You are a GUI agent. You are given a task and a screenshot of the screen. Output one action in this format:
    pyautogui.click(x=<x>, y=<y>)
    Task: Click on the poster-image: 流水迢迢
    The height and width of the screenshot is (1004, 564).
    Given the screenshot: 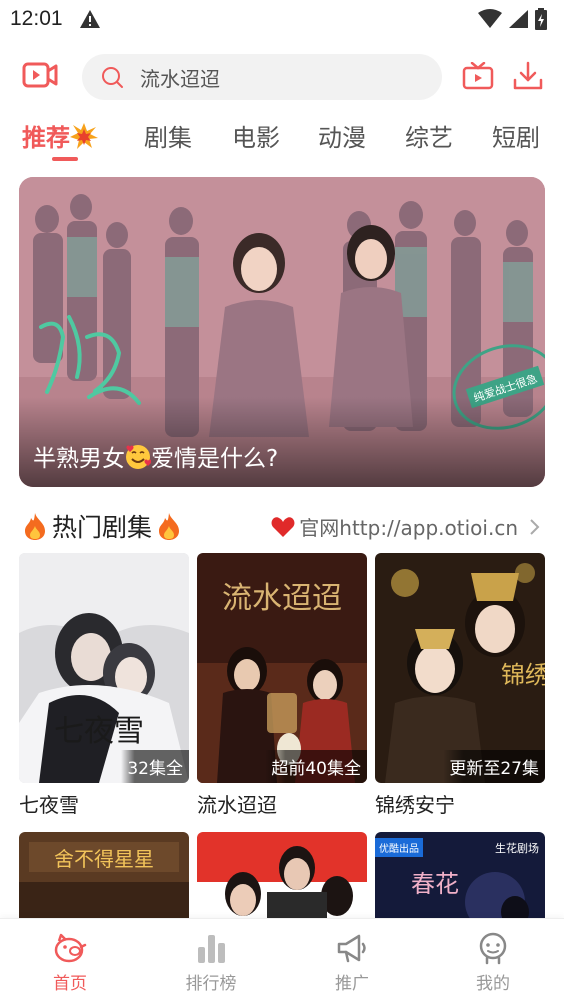 What is the action you would take?
    pyautogui.click(x=282, y=668)
    